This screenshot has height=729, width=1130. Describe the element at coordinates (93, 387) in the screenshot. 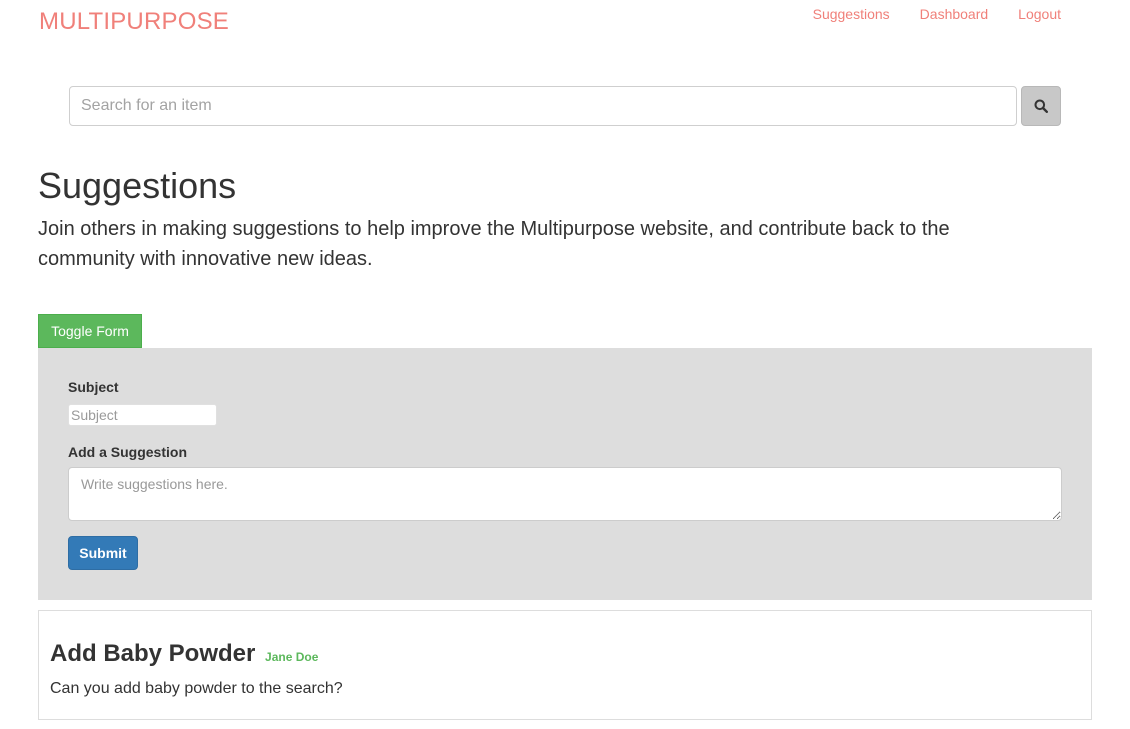

I see `subject-label: Subject` at that location.